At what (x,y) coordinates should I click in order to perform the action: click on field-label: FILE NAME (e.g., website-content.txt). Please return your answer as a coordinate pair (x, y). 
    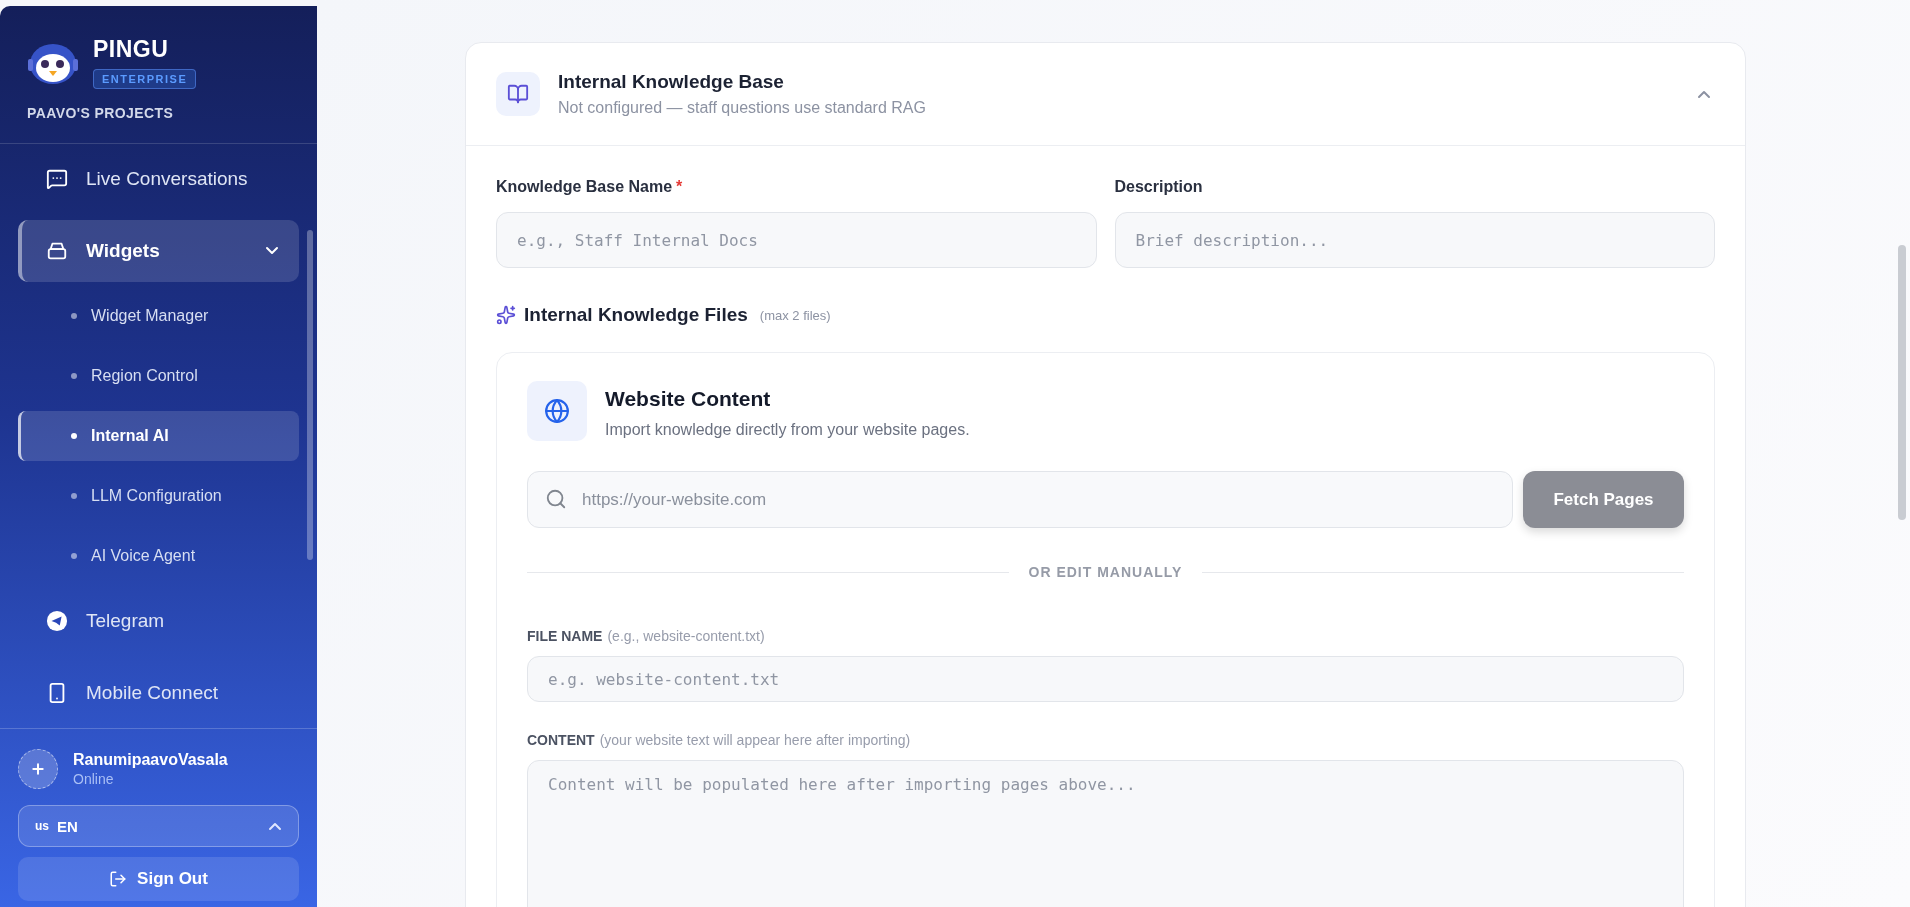
    Looking at the image, I should click on (646, 636).